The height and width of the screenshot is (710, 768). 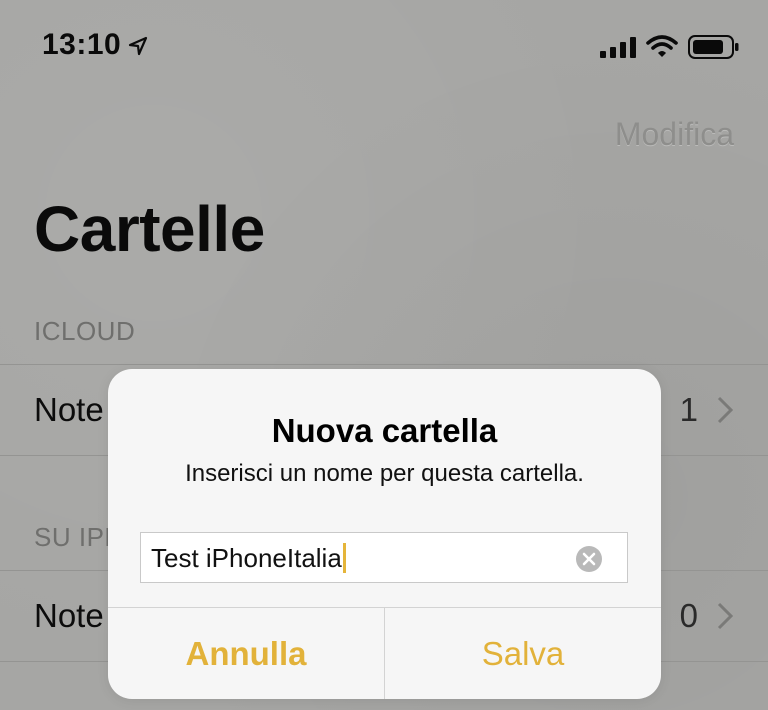 What do you see at coordinates (384, 45) in the screenshot?
I see `status-bar: 13:10` at bounding box center [384, 45].